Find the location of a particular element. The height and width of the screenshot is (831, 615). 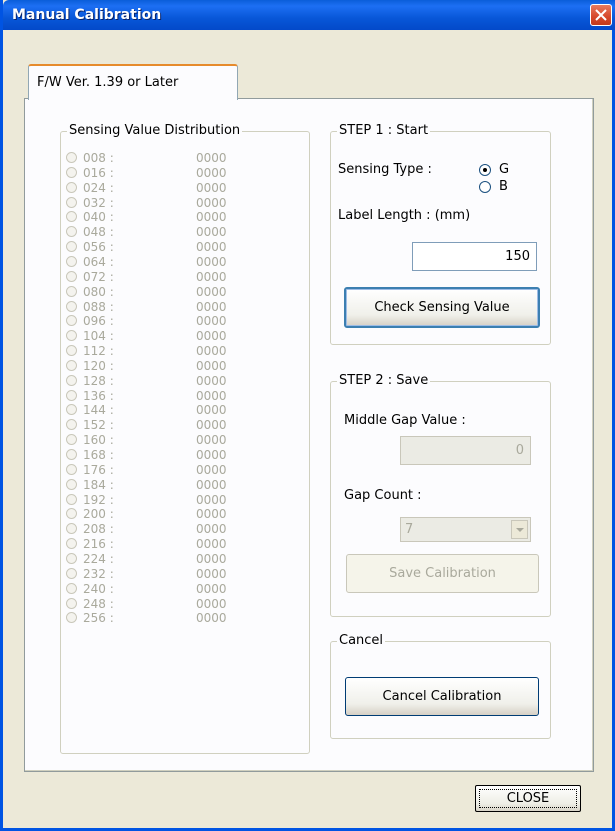

radio-g-label: G is located at coordinates (504, 169).